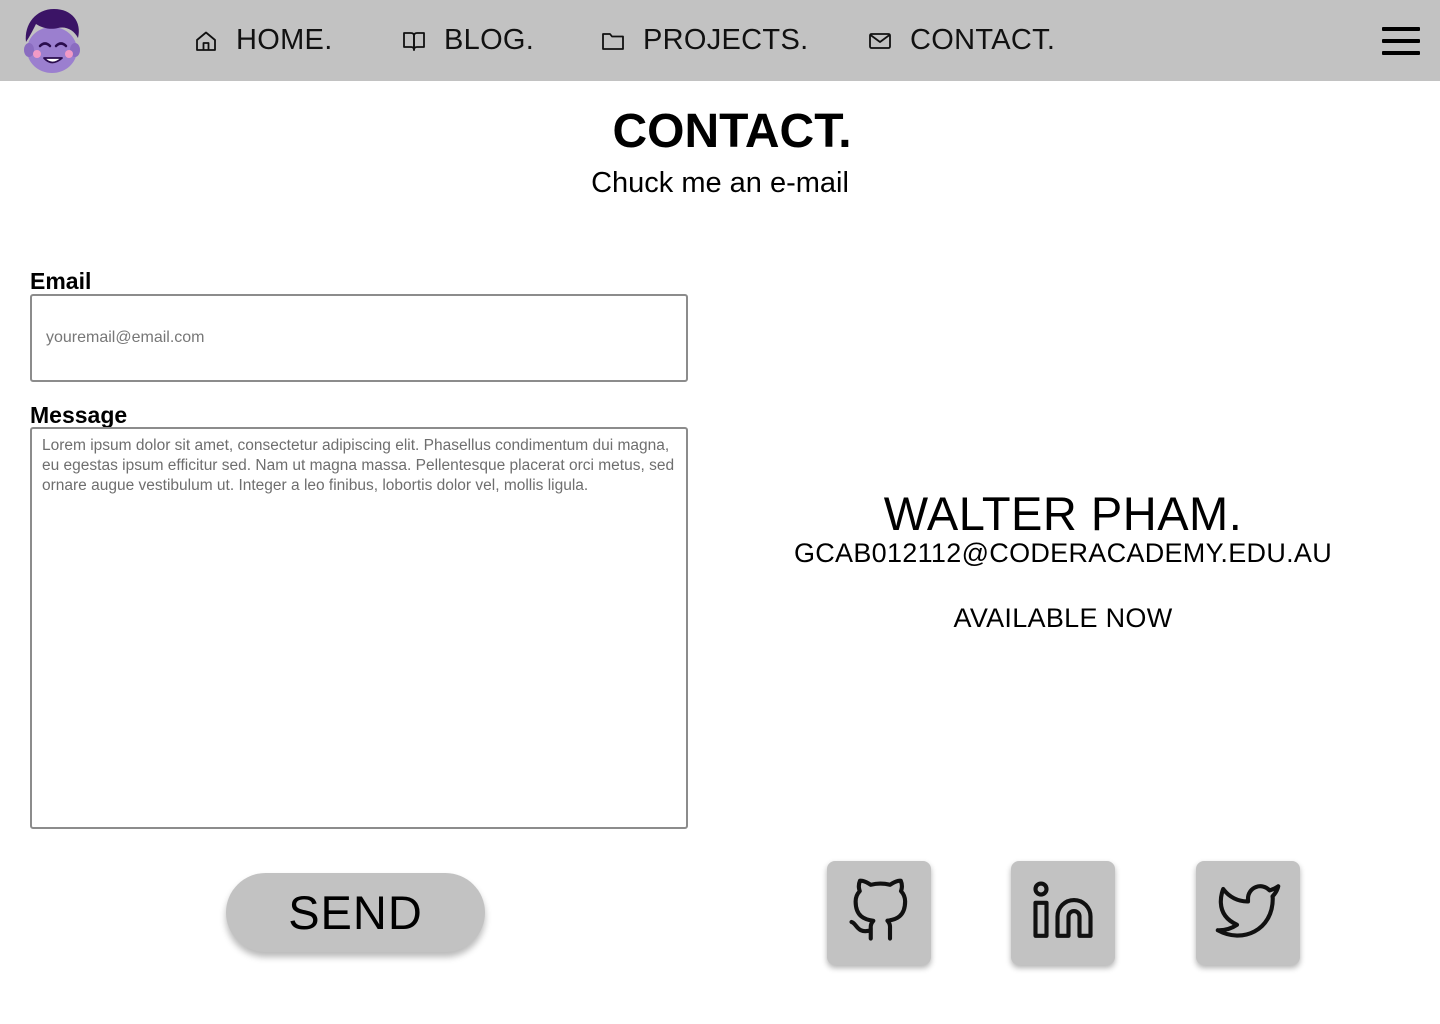  Describe the element at coordinates (1063, 553) in the screenshot. I see `contact-email: GCAB012112@CODERACADEMY.EDU.AU` at that location.